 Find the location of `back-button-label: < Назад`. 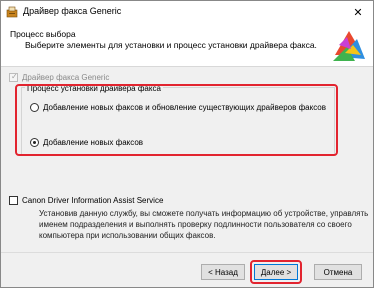

back-button-label: < Назад is located at coordinates (223, 272).